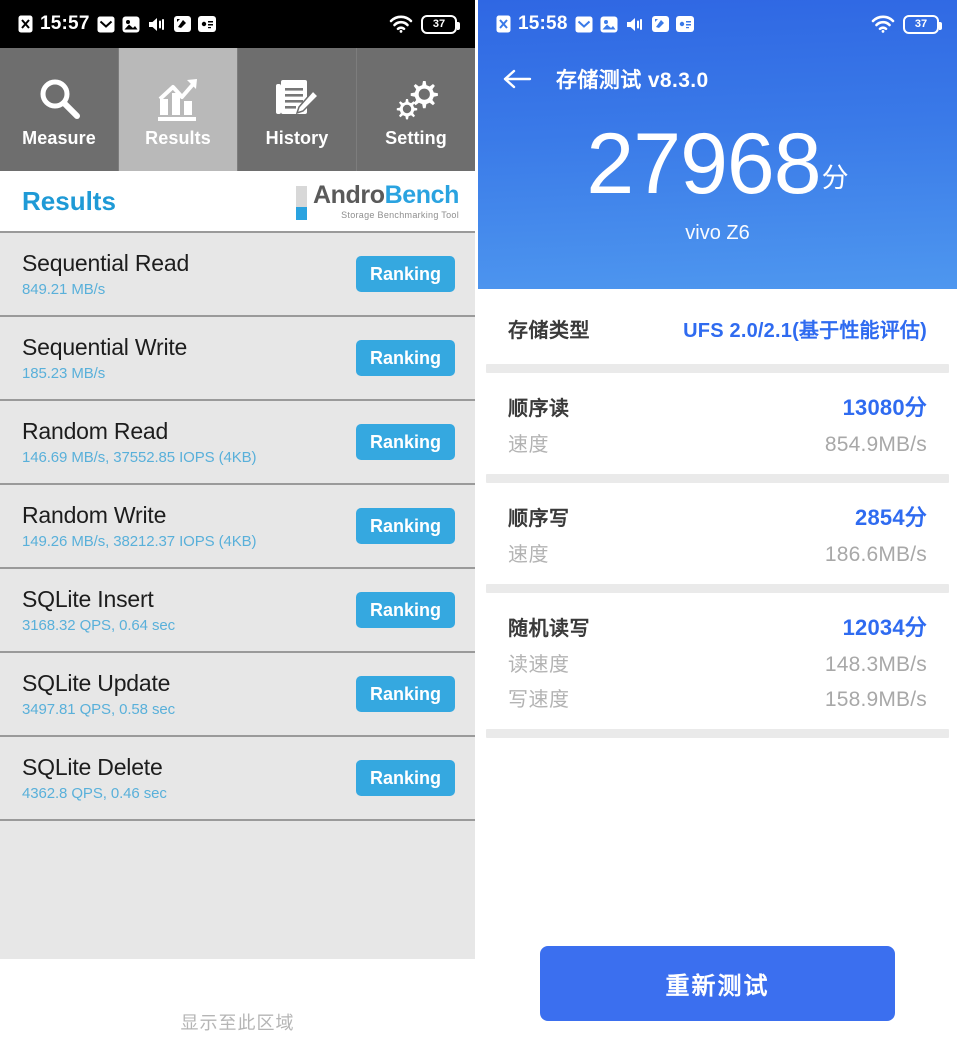 The width and height of the screenshot is (960, 1061). What do you see at coordinates (301, 202) in the screenshot?
I see `logo-mark-icon` at bounding box center [301, 202].